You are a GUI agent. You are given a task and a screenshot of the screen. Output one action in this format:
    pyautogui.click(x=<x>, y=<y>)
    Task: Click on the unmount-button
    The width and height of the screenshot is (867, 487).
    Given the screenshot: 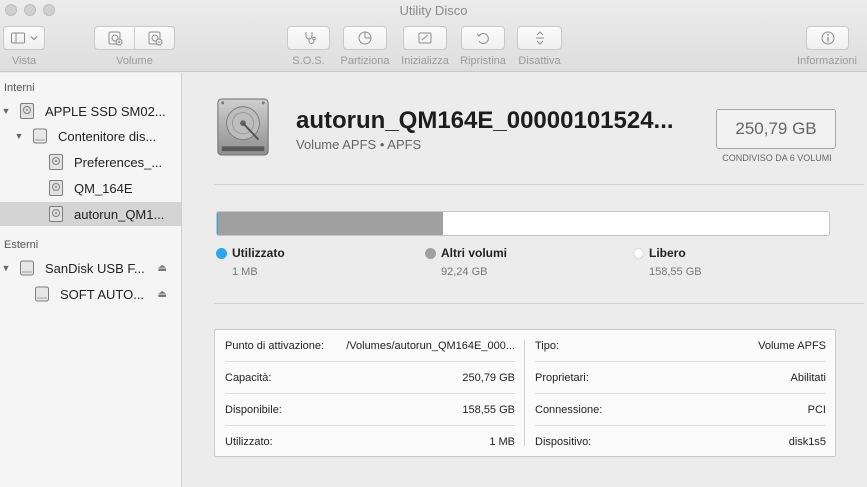 What is the action you would take?
    pyautogui.click(x=539, y=38)
    